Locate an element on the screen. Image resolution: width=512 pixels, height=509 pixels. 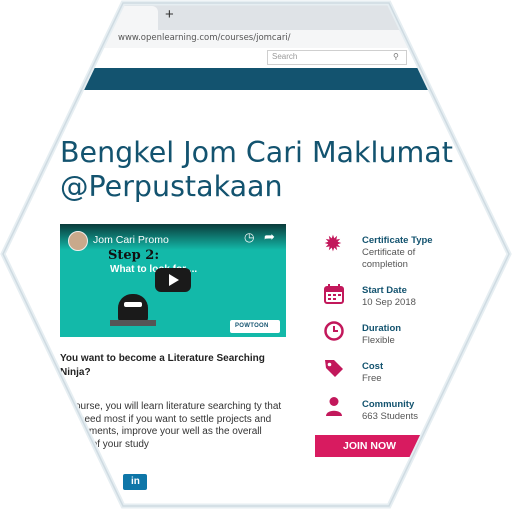
fact-value-duration: Flexible is located at coordinates (378, 340).